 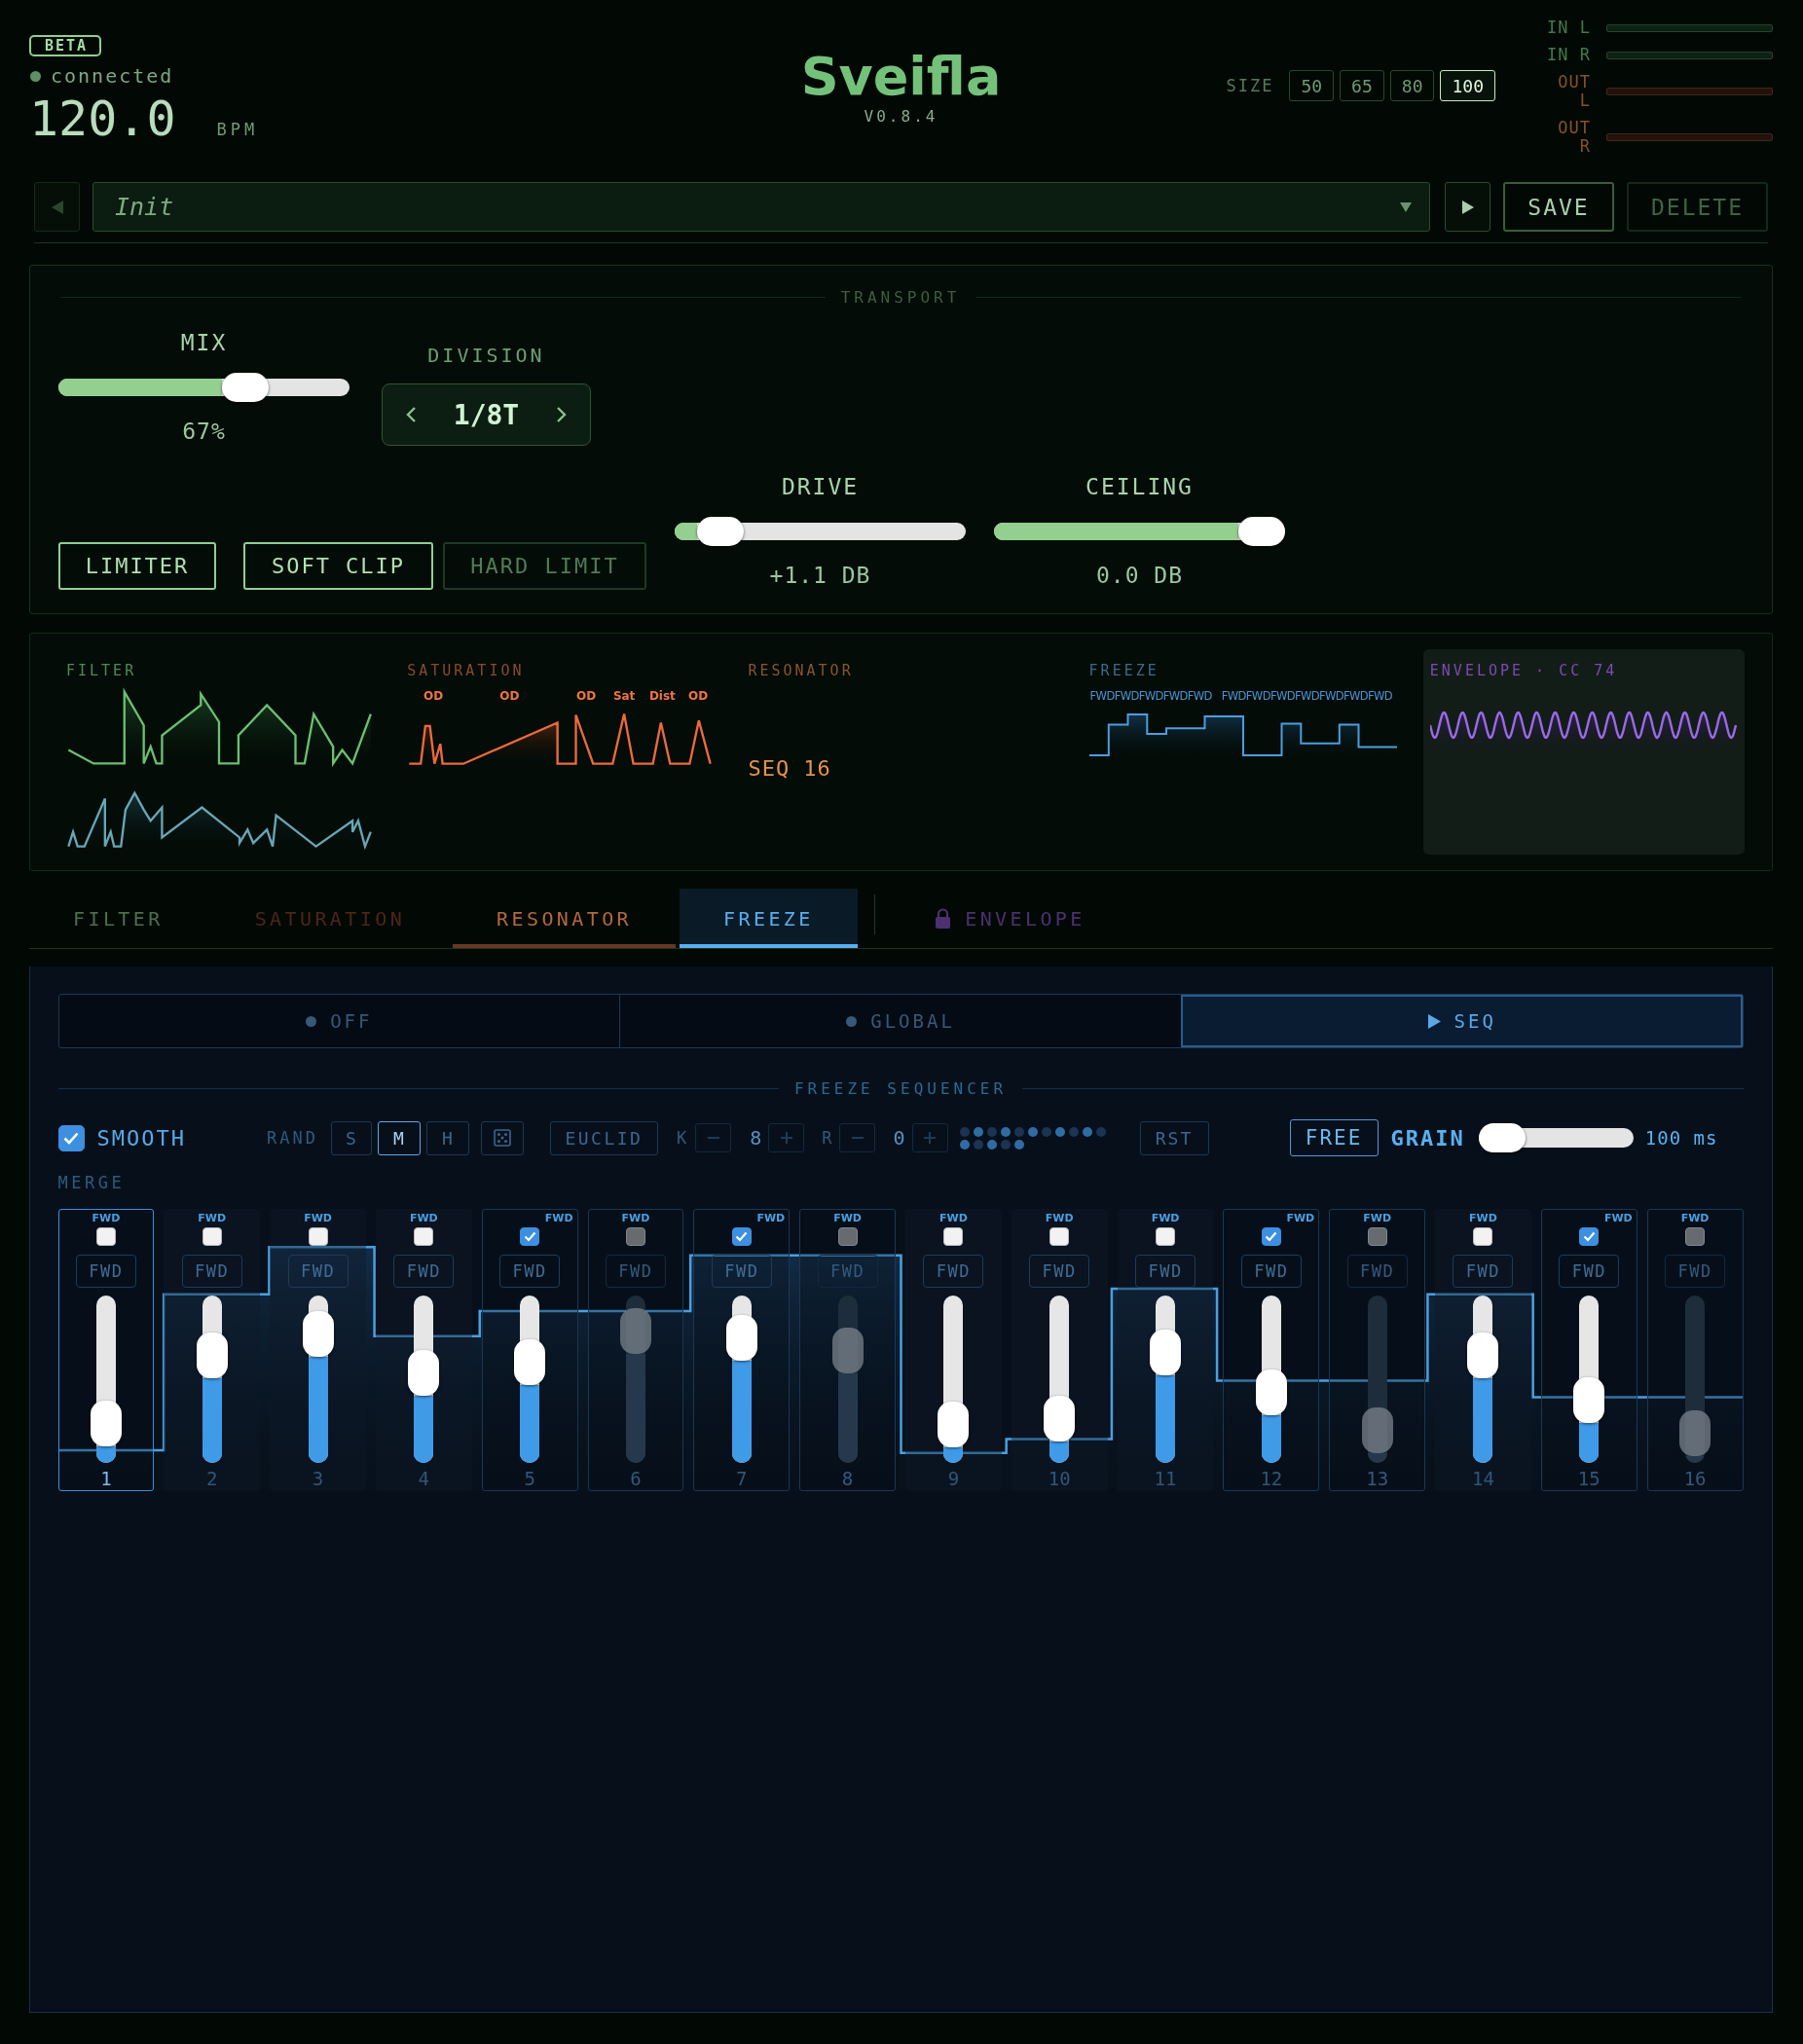 What do you see at coordinates (899, 1138) in the screenshot?
I see `rotation-value: 0` at bounding box center [899, 1138].